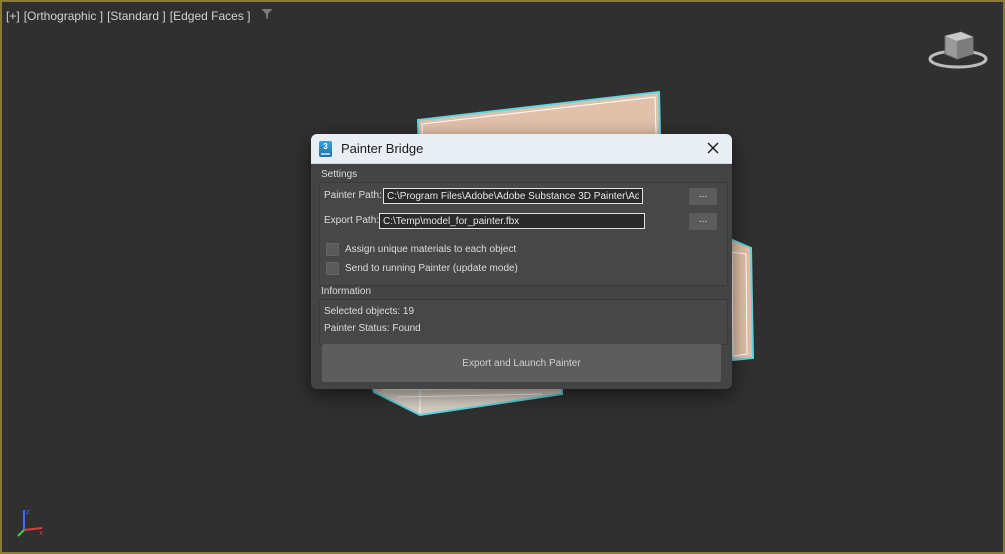  I want to click on unique-materials-checkbox, so click(332, 249).